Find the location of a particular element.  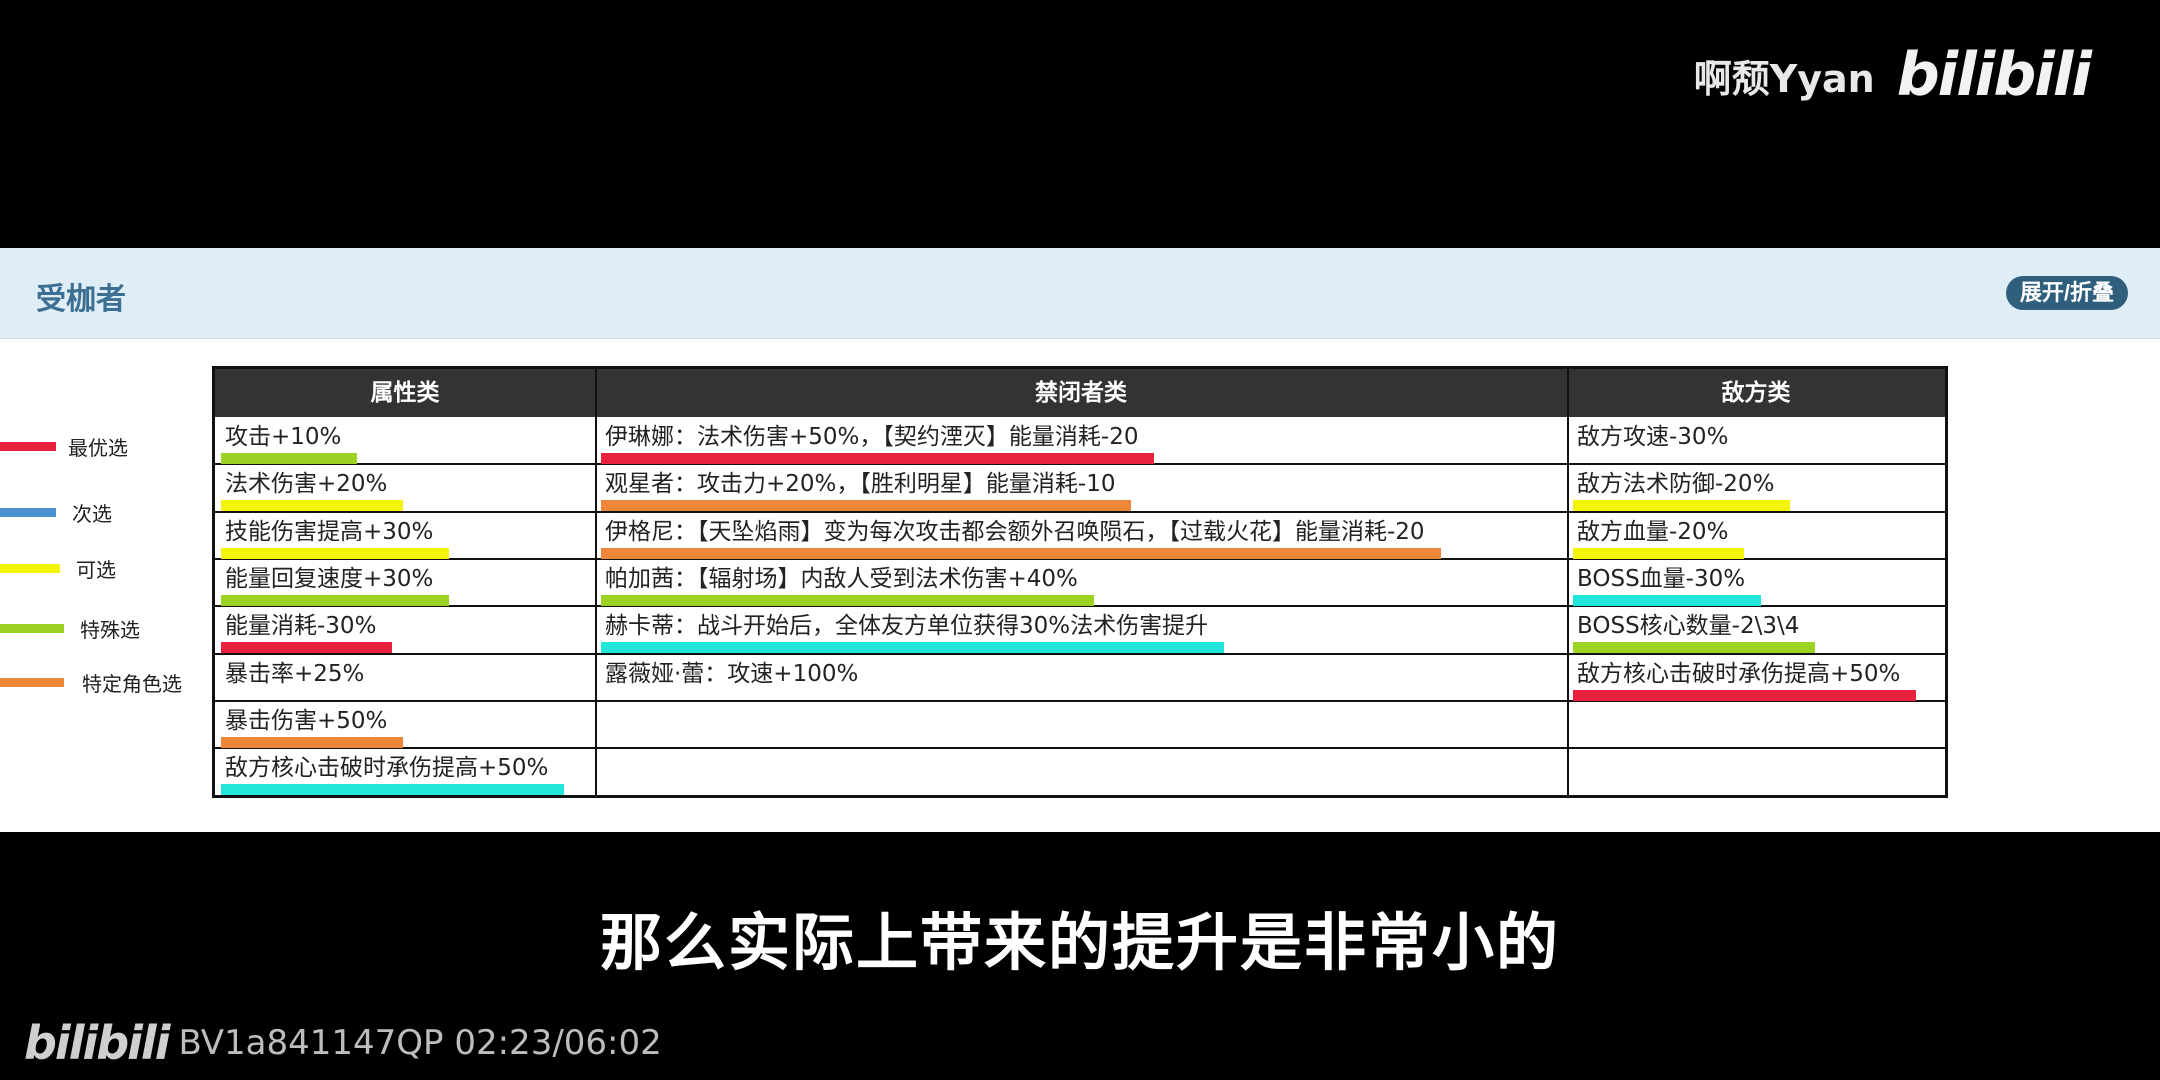

table-cell: 敌方法术防御-20% is located at coordinates (1757, 488).